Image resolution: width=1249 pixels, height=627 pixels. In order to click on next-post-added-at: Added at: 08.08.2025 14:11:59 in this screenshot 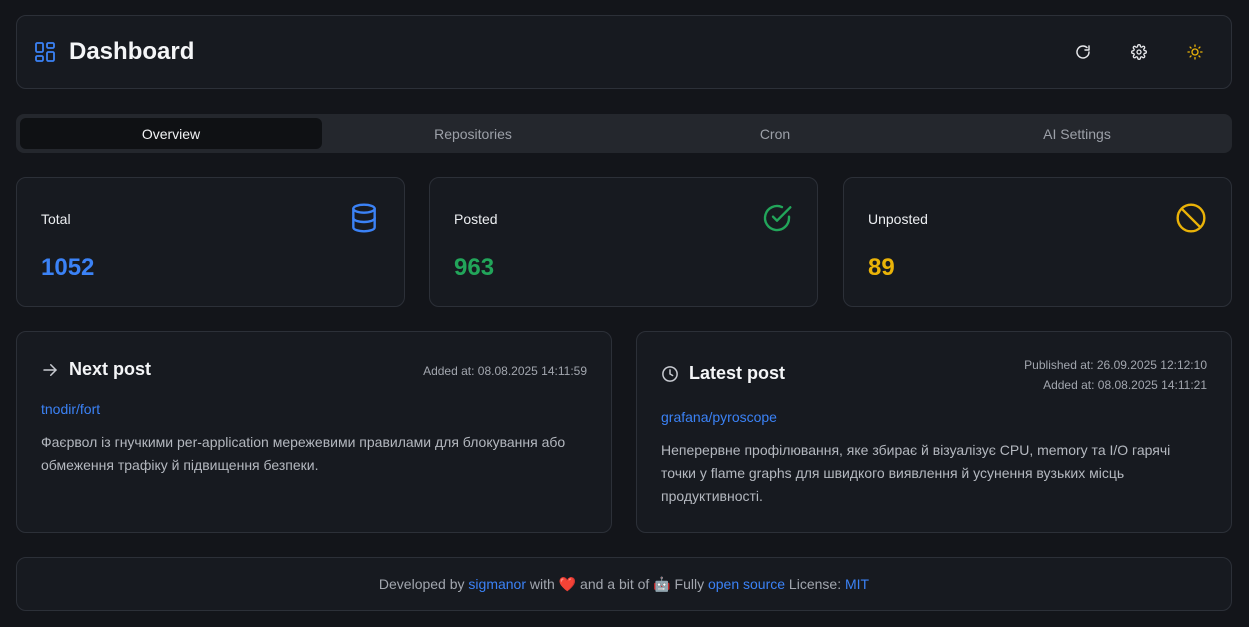, I will do `click(505, 371)`.